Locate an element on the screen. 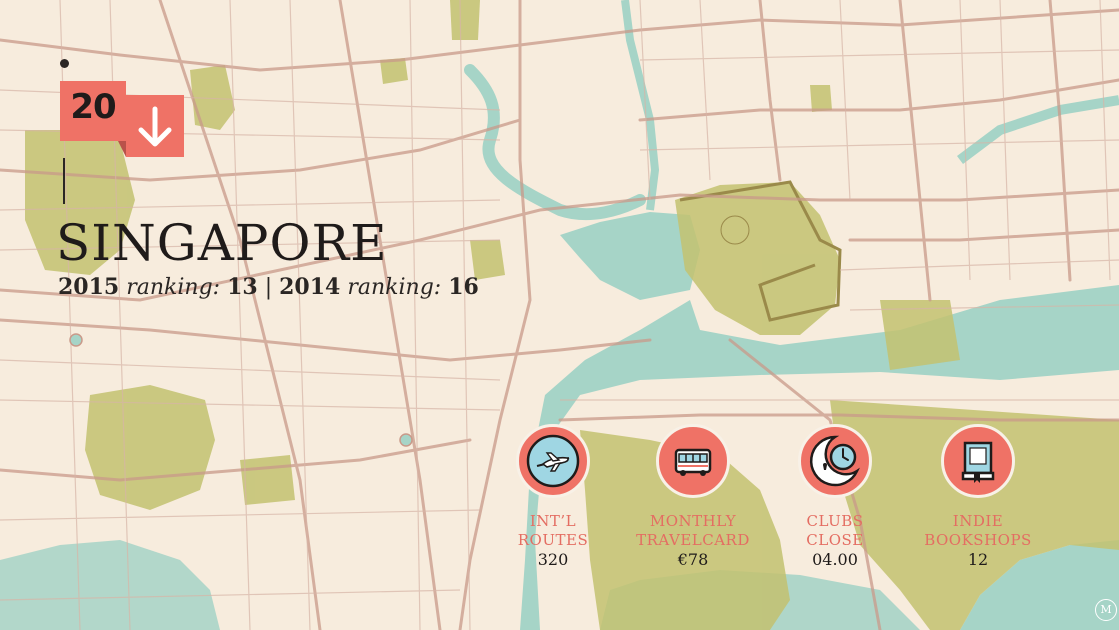 This screenshot has width=1119, height=630. stat-value: €78 is located at coordinates (693, 559).